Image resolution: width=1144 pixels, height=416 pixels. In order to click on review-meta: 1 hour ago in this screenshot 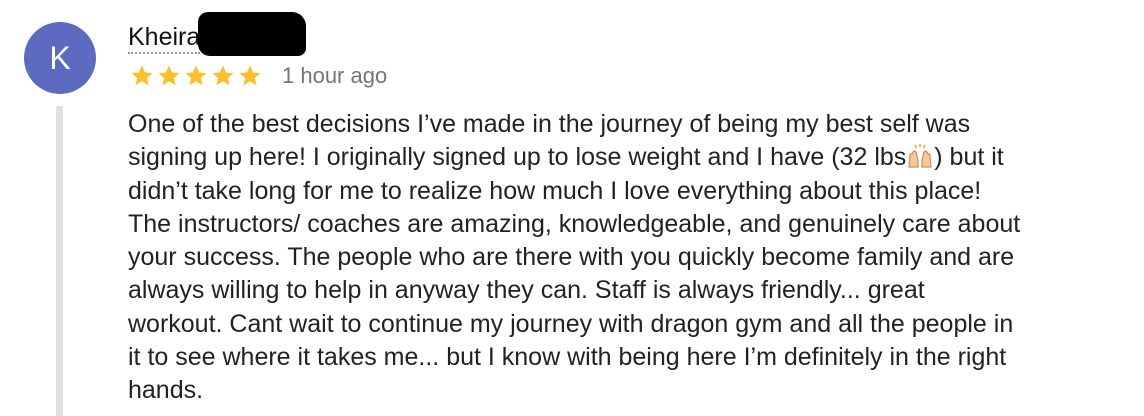, I will do `click(258, 76)`.